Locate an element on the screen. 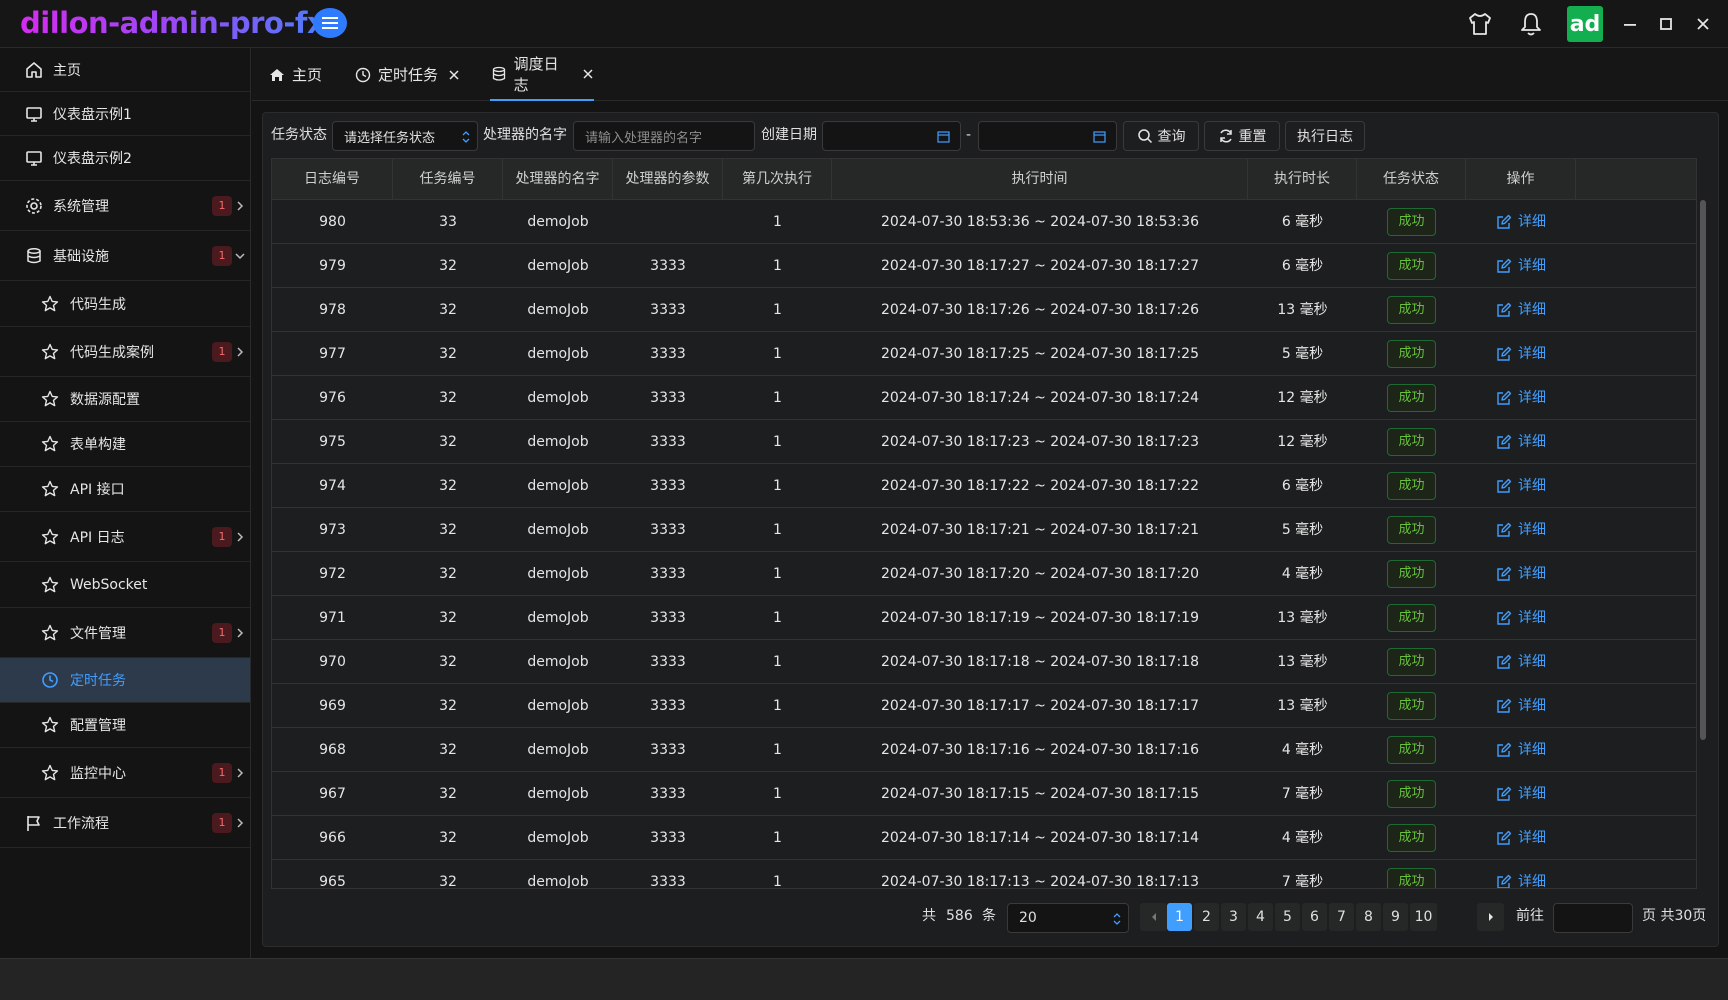 The image size is (1728, 1000). prev-page-button is located at coordinates (1153, 917).